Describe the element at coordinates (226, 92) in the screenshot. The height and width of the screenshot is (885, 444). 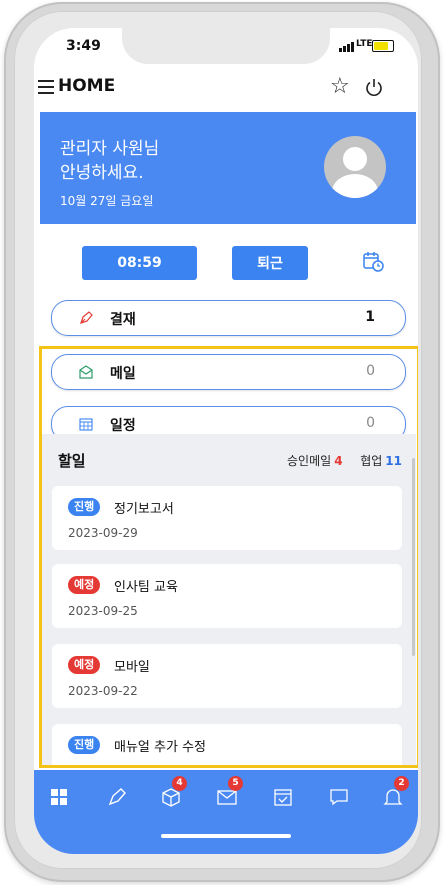
I see `app-header: HOME ☆` at that location.